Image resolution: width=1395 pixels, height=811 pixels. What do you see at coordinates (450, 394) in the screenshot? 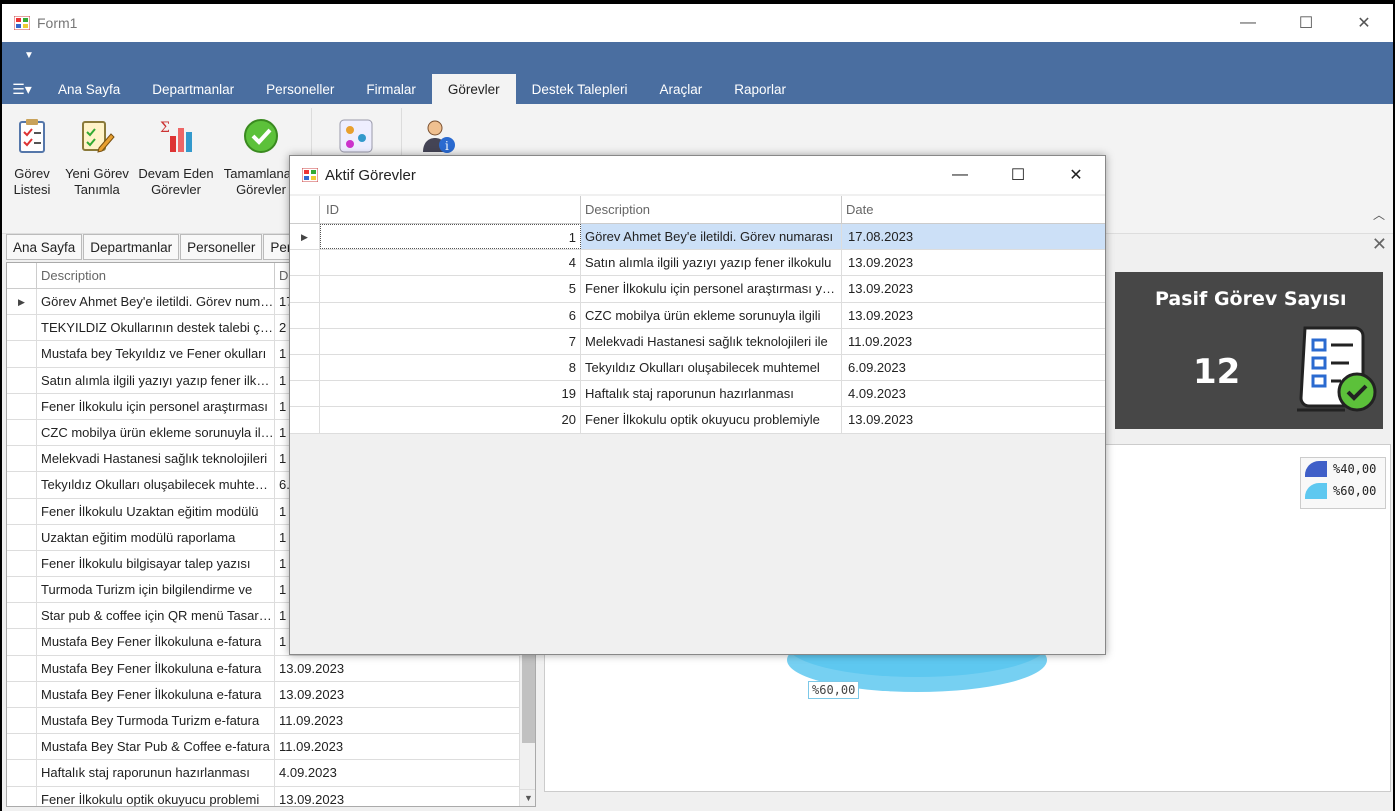
I see `id-cell: 19` at bounding box center [450, 394].